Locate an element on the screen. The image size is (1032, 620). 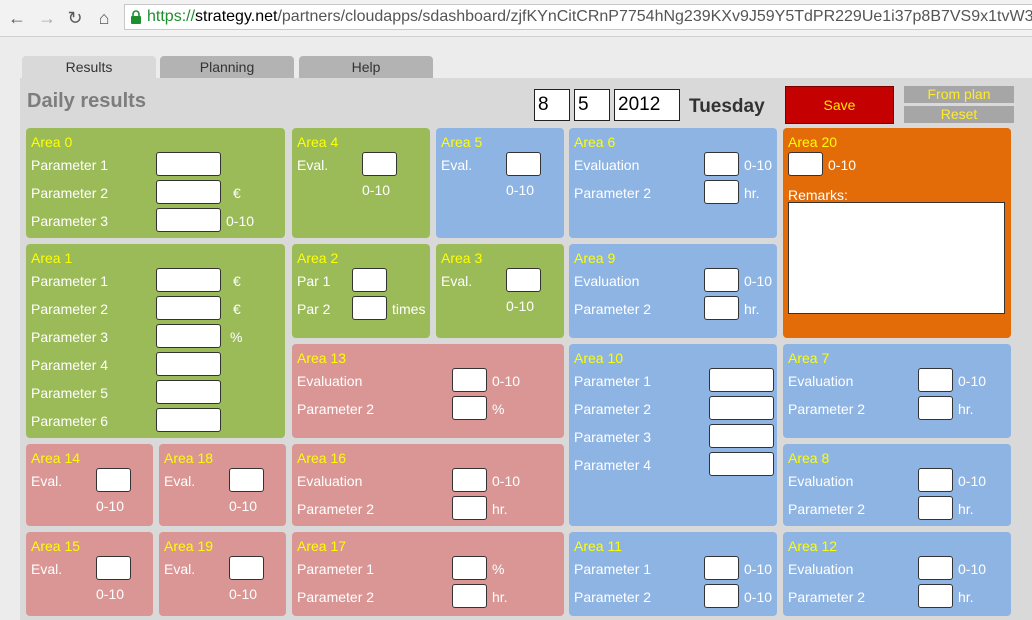
tab-help: Help is located at coordinates (366, 67).